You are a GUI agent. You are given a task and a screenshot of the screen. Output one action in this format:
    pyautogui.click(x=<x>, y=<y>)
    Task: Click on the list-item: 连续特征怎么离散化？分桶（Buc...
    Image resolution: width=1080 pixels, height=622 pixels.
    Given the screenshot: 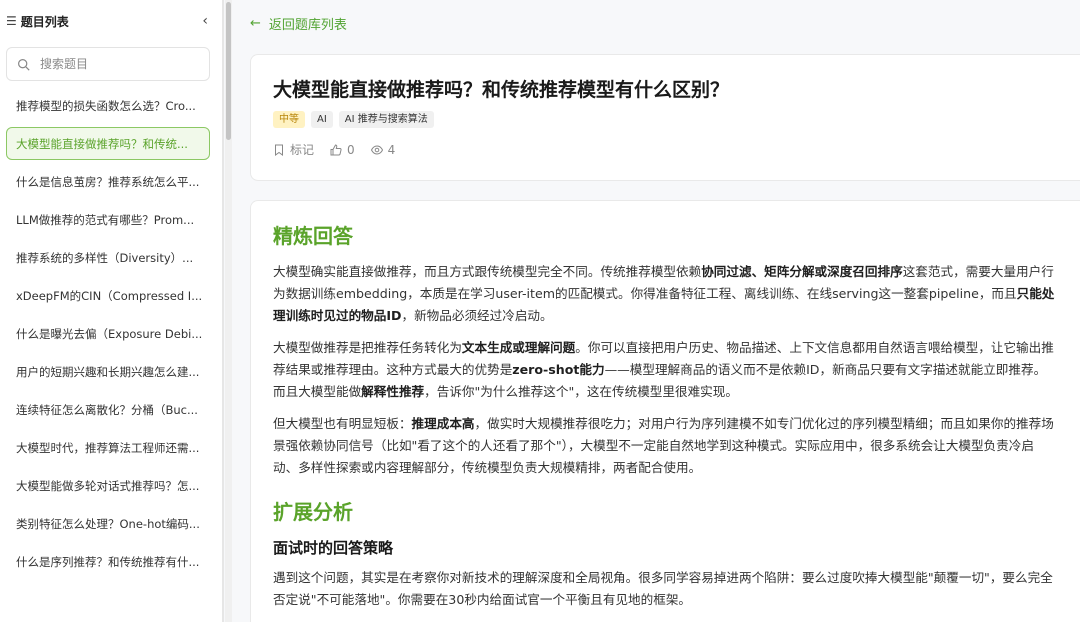 What is the action you would take?
    pyautogui.click(x=108, y=409)
    